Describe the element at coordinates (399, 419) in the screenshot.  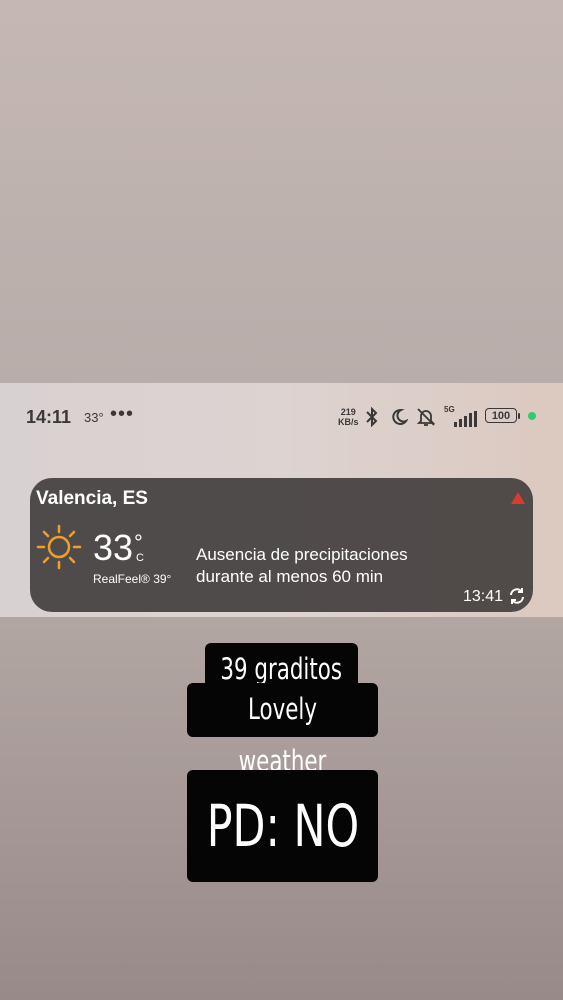
I see `moon-icon` at that location.